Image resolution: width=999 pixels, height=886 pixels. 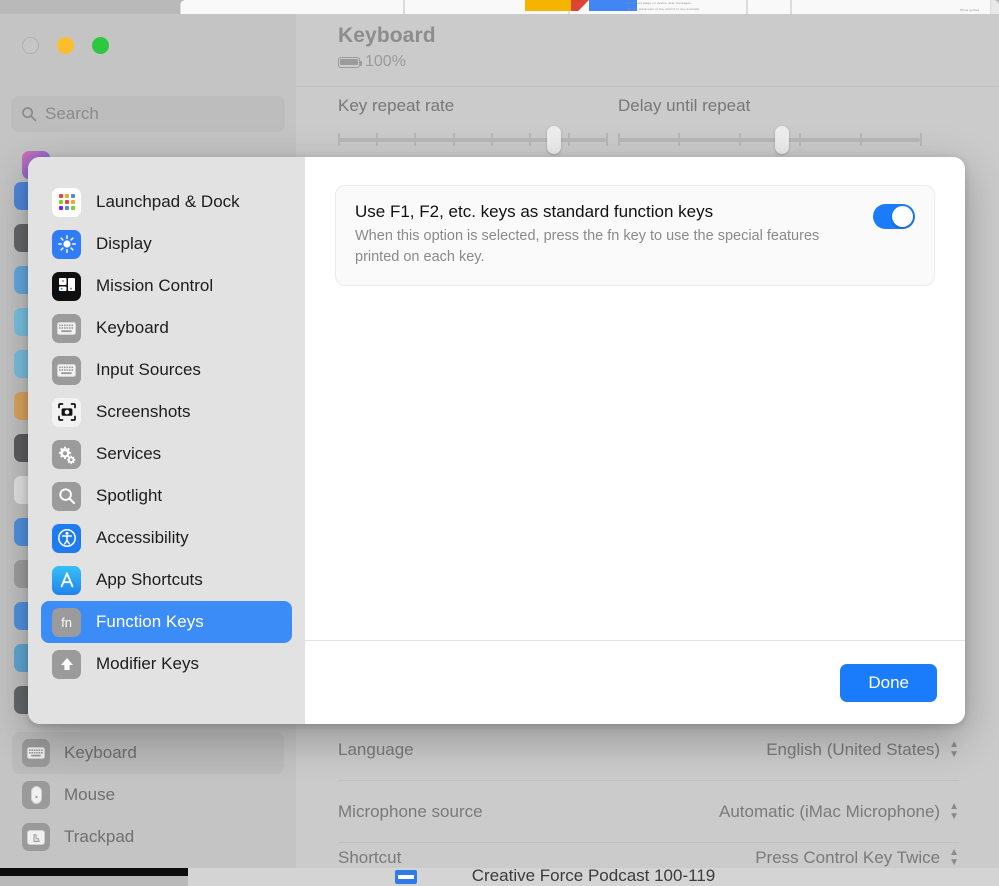 I want to click on sheet-item-modifier-keys: Modifier Keys, so click(x=166, y=664).